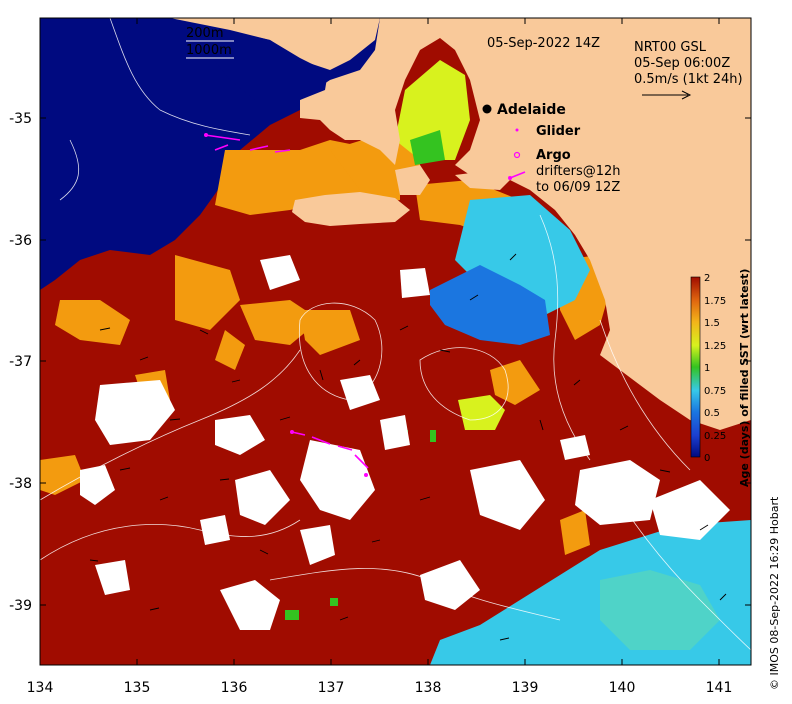  What do you see at coordinates (209, 50) in the screenshot?
I see `isobath-1000m-label: 1000m` at bounding box center [209, 50].